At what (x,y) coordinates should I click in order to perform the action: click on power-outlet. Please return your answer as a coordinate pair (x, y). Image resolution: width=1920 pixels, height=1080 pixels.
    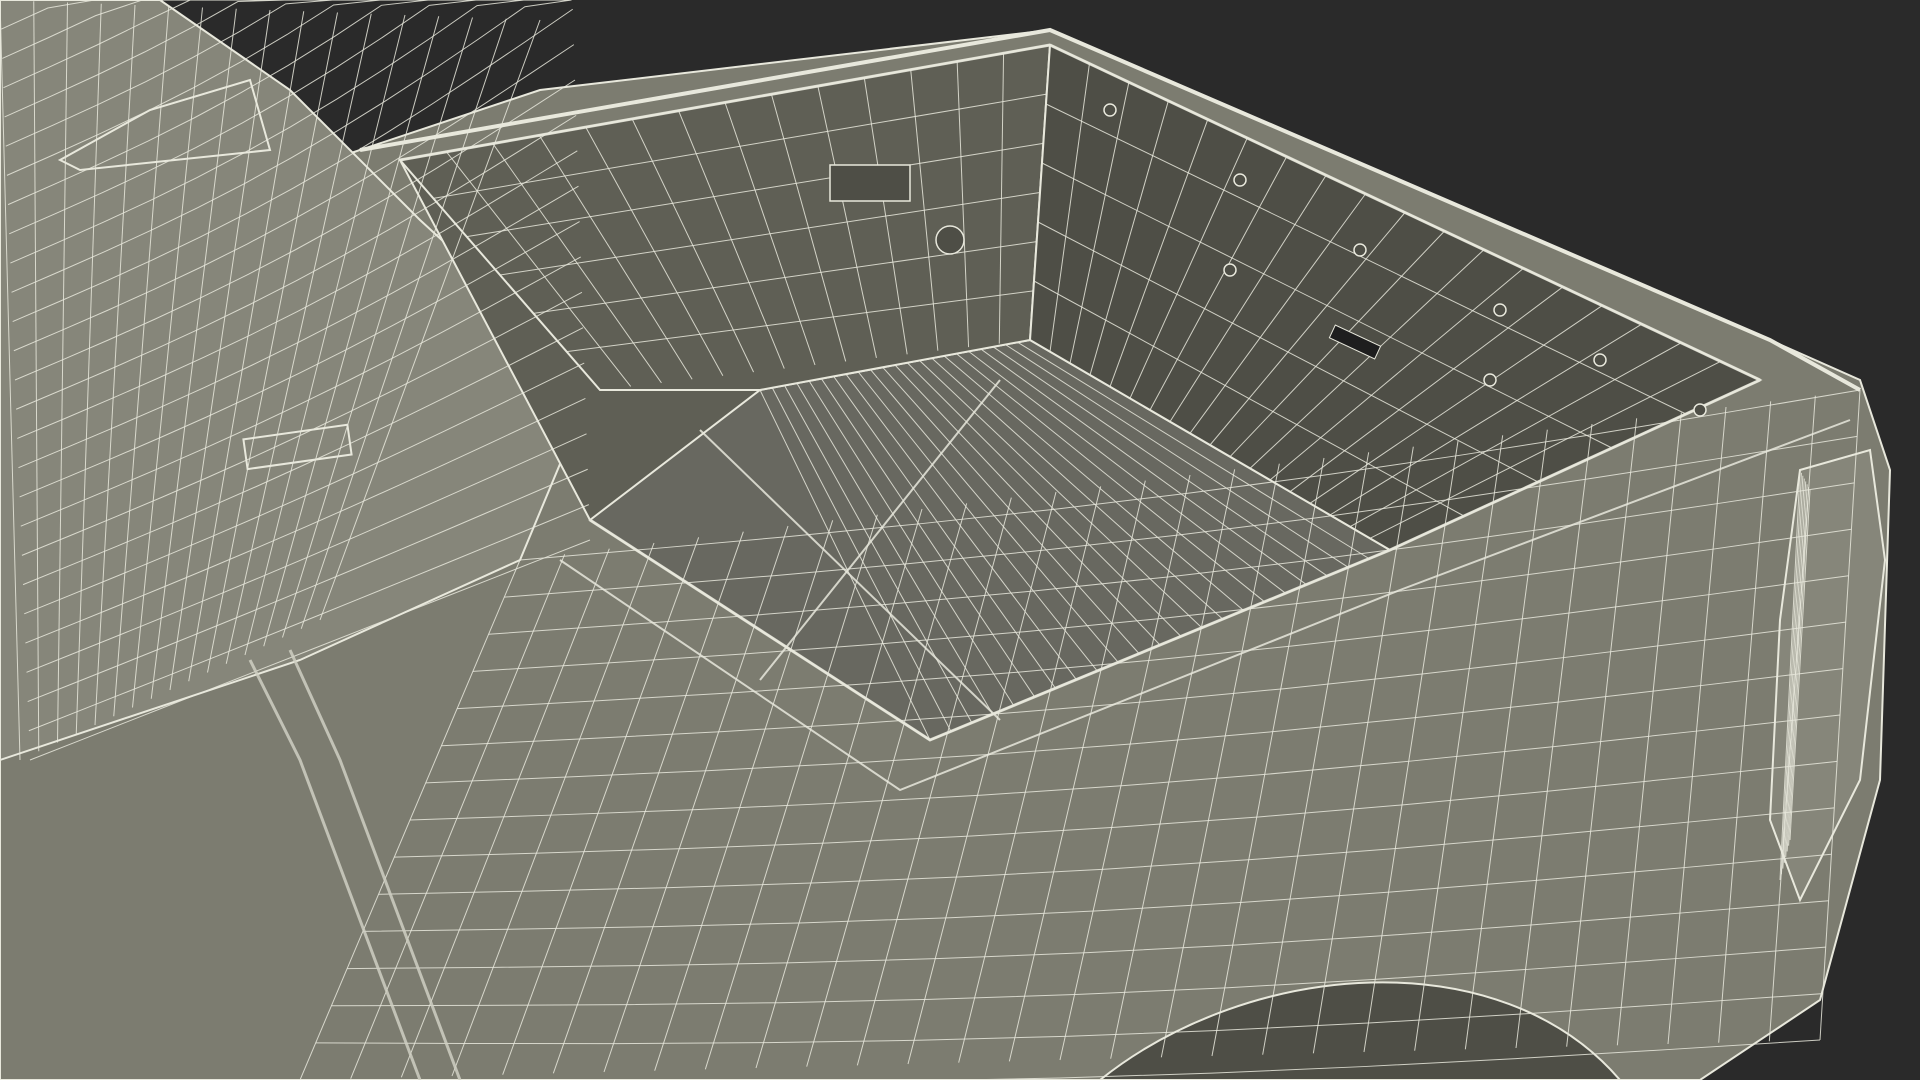
    Looking at the image, I should click on (950, 240).